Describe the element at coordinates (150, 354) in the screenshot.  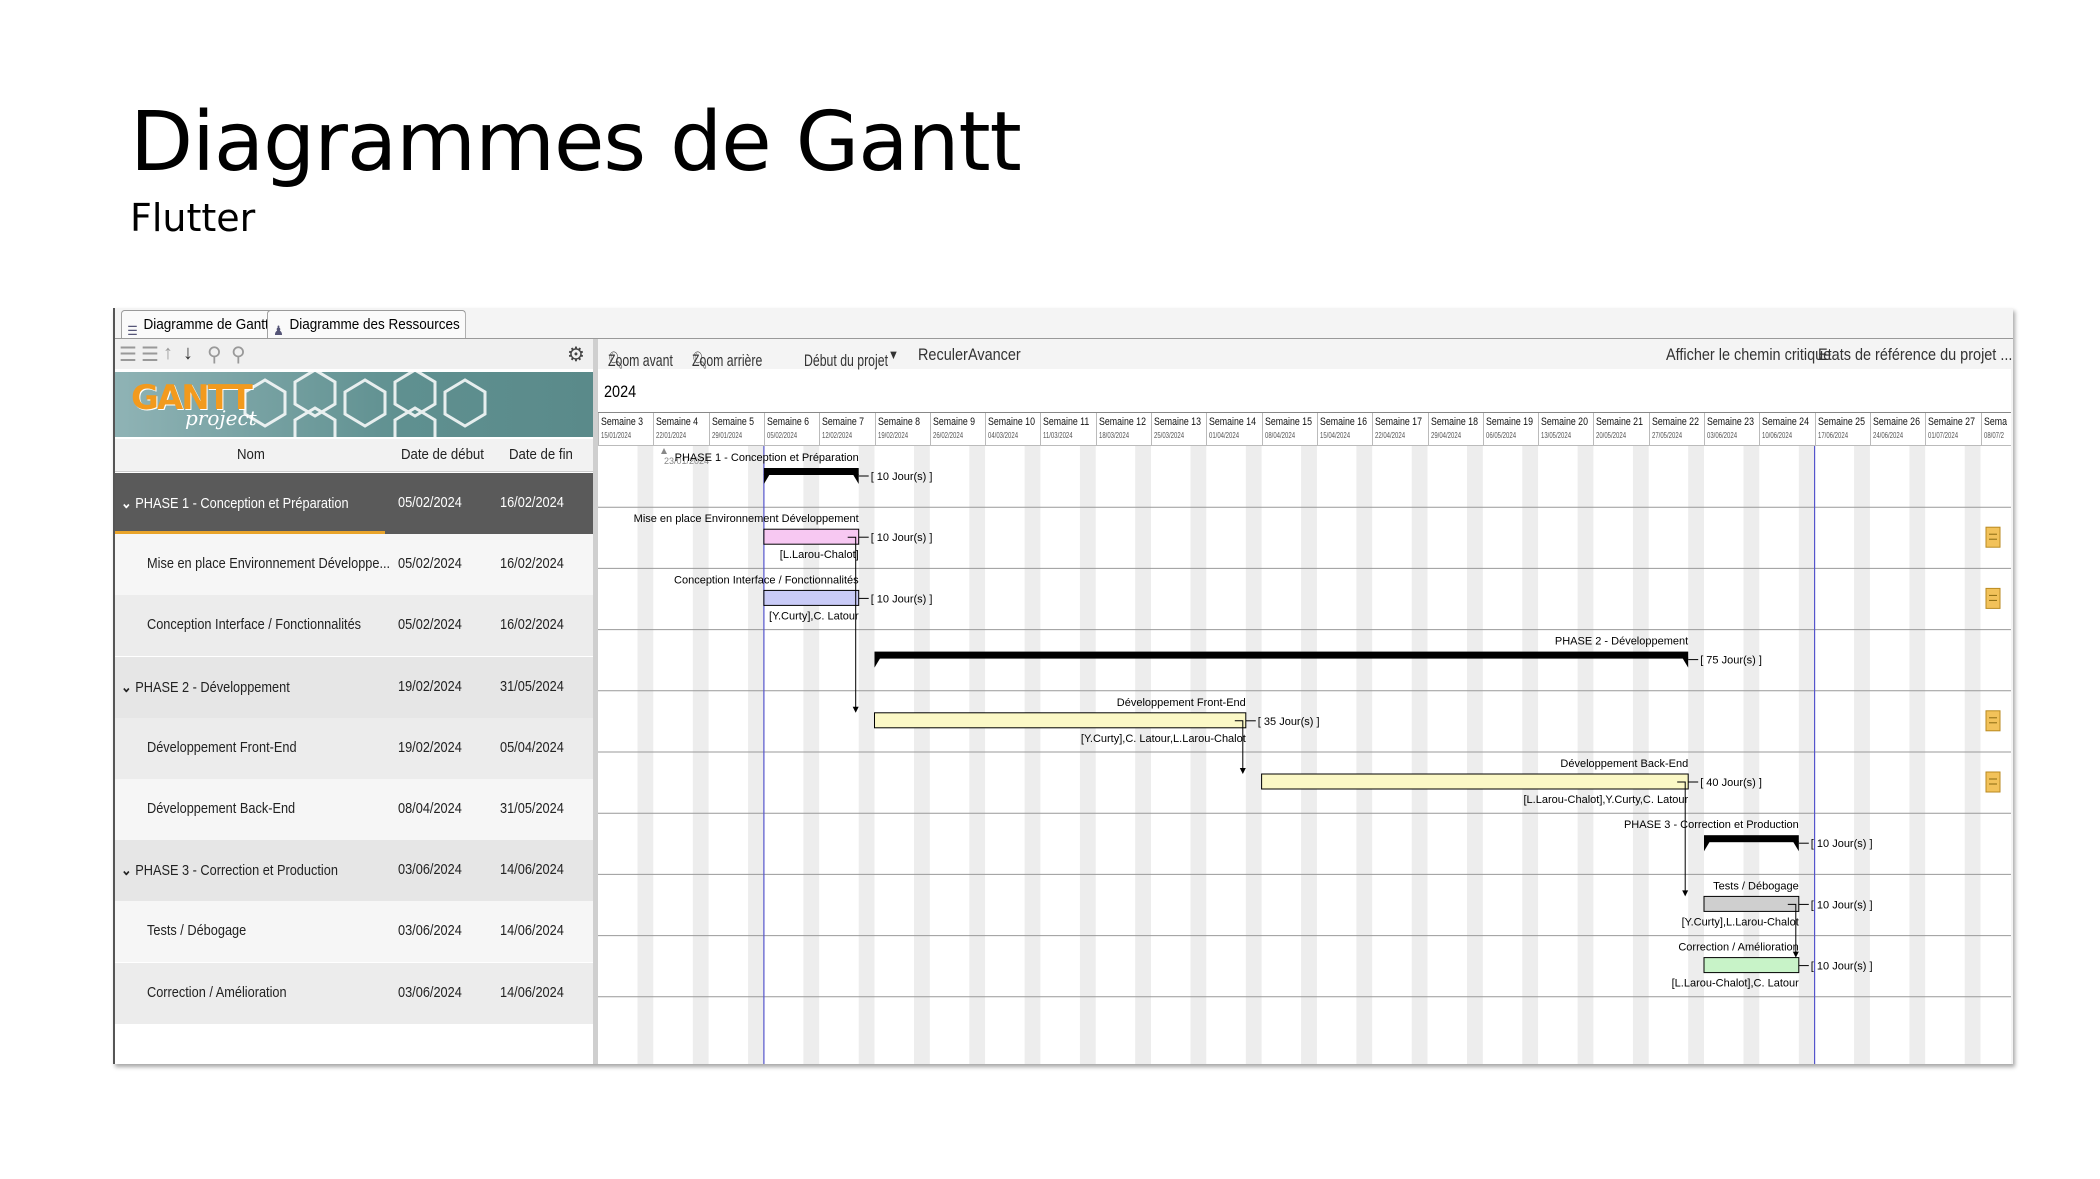
I see `indent-icon: ☰` at that location.